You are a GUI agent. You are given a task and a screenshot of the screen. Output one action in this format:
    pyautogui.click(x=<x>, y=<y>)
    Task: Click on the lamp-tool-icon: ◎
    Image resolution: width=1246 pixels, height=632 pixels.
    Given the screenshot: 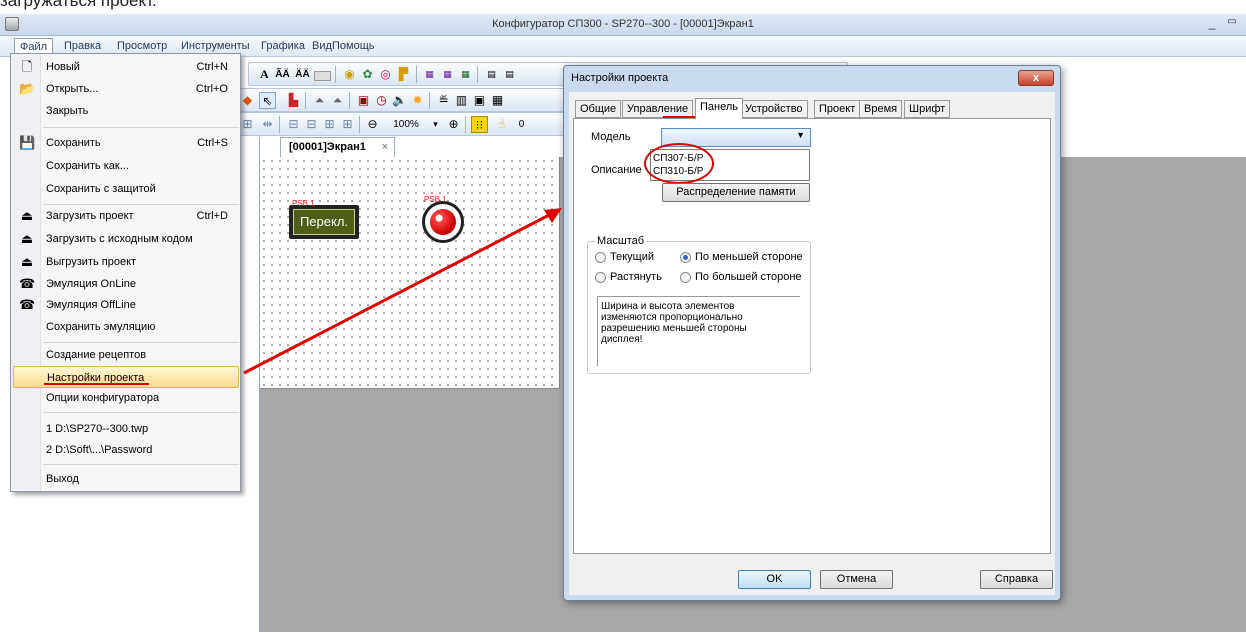 What is the action you would take?
    pyautogui.click(x=385, y=74)
    